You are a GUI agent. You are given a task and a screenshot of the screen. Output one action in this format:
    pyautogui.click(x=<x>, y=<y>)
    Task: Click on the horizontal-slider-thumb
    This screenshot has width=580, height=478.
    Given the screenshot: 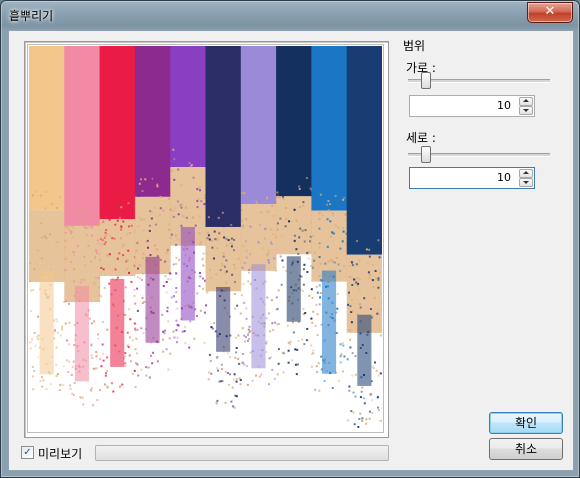 What is the action you would take?
    pyautogui.click(x=426, y=80)
    